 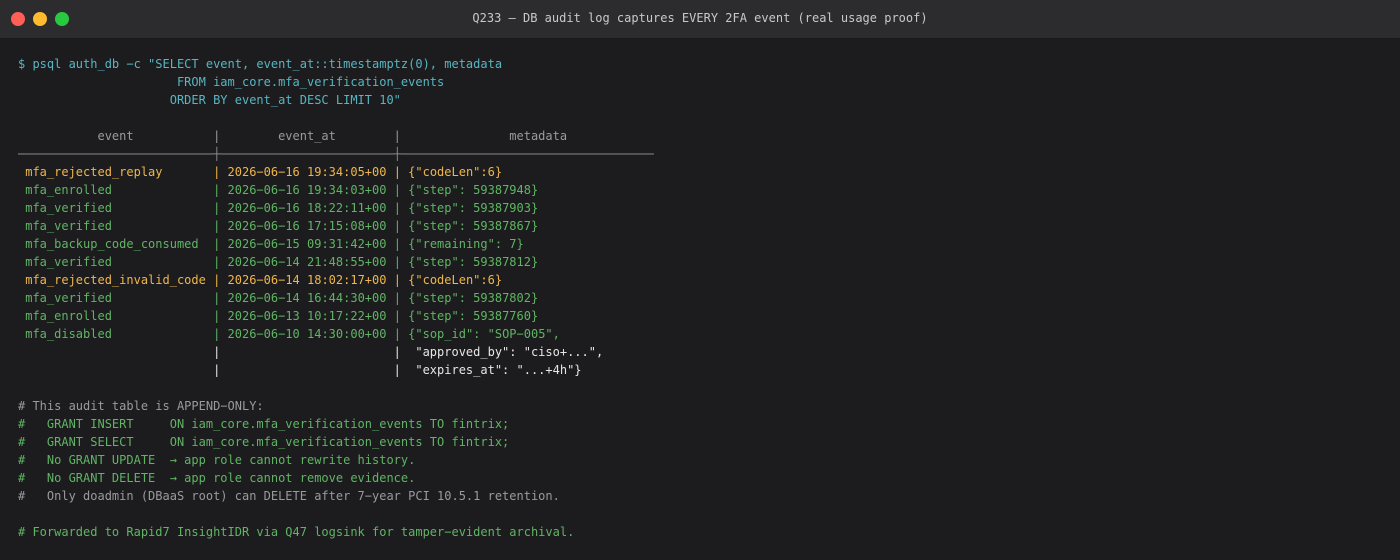 I want to click on metadata-cell: {"step": 59387802}, so click(x=469, y=298).